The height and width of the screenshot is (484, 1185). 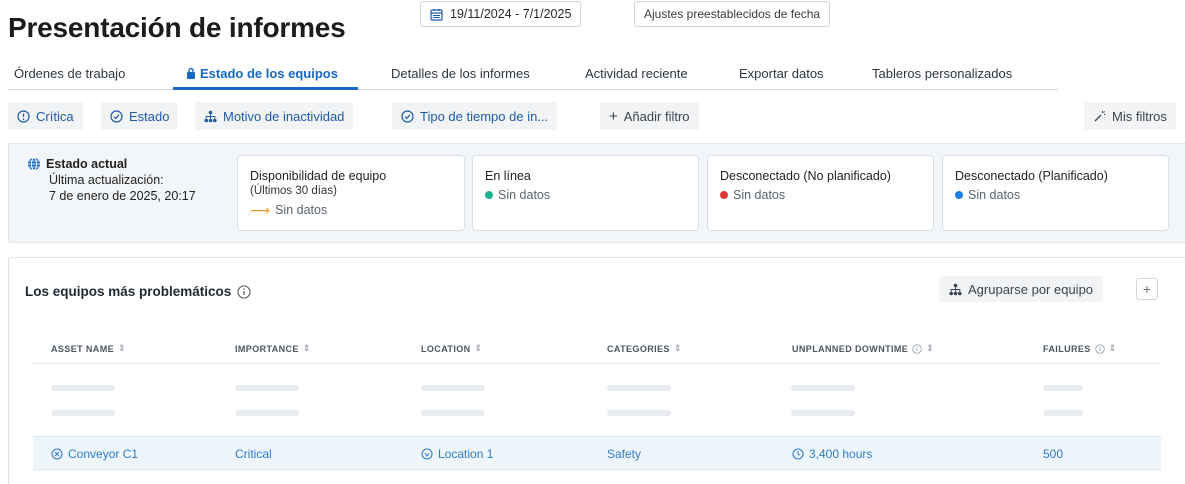 I want to click on availability-label: Disponibilidad de equipo, so click(x=318, y=176).